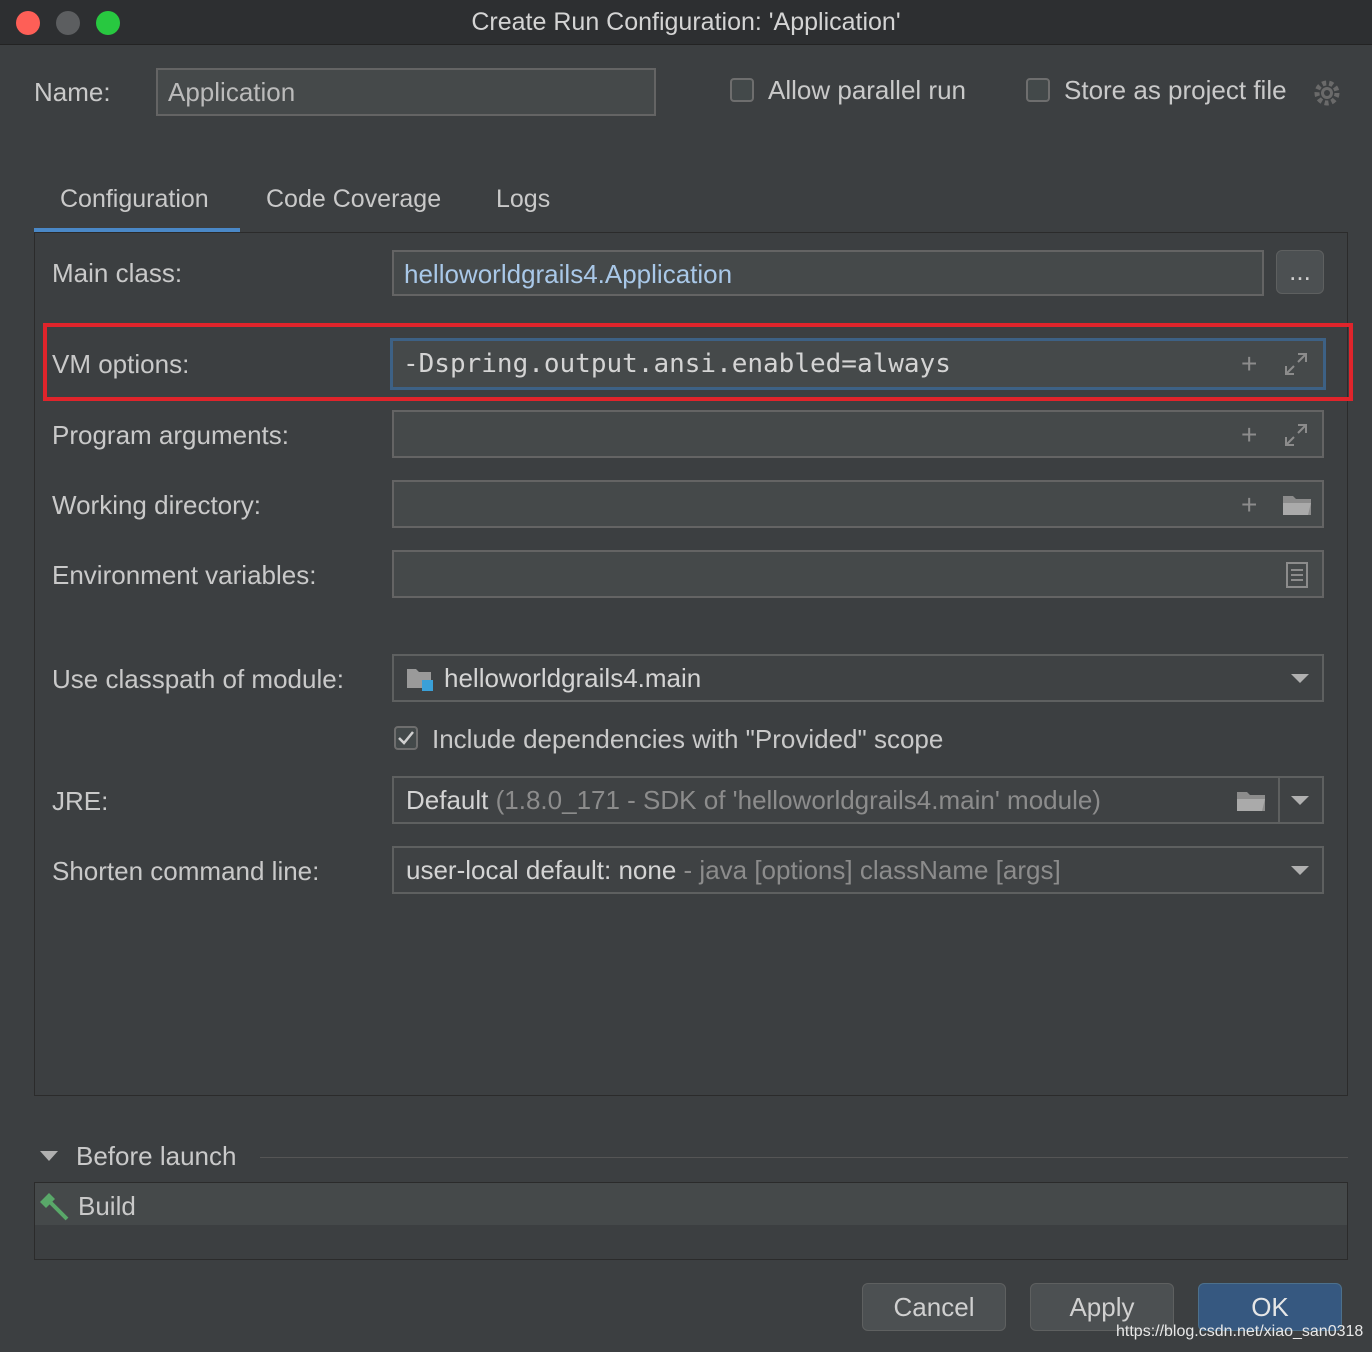 This screenshot has height=1352, width=1372. Describe the element at coordinates (198, 679) in the screenshot. I see `classpath-label: Use classpath of module:` at that location.